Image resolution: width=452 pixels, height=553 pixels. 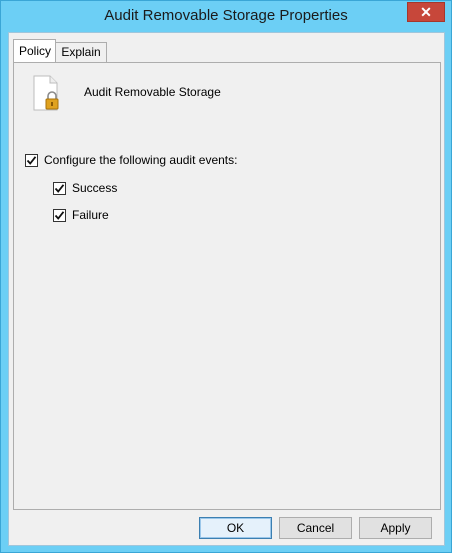 I want to click on configure-audit-events-label: Configure the following audit events:, so click(x=141, y=160).